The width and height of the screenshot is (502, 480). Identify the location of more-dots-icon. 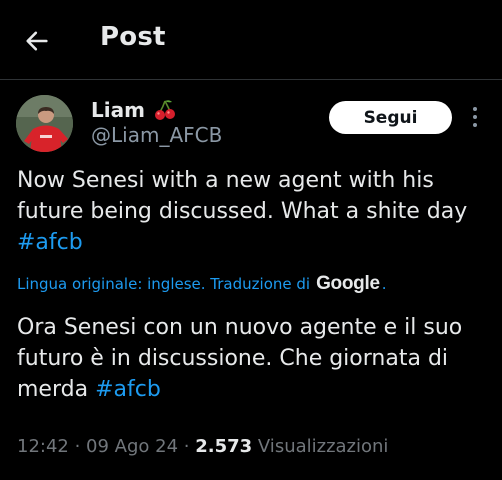
(475, 117).